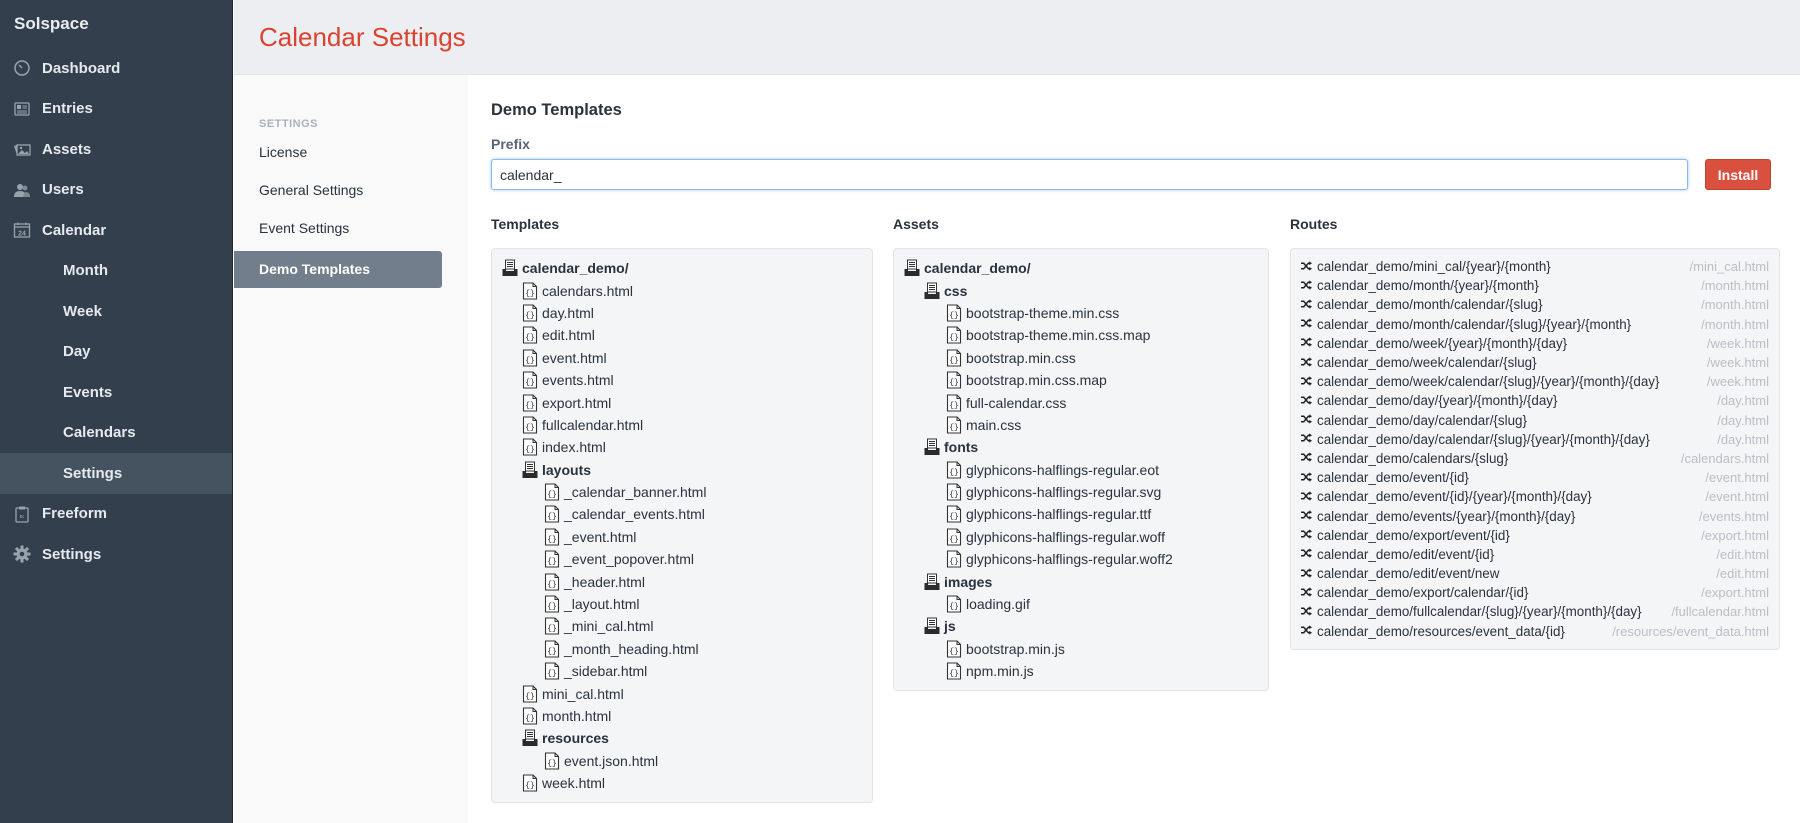 The height and width of the screenshot is (823, 1800). What do you see at coordinates (1021, 357) in the screenshot?
I see `file-name: bootstrap.min.css` at bounding box center [1021, 357].